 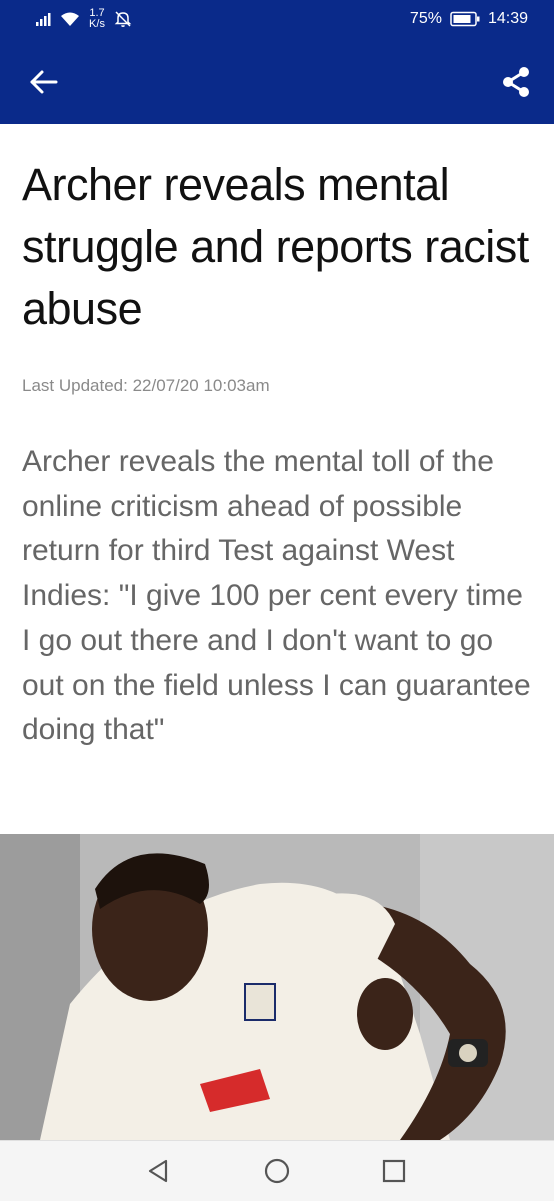 I want to click on network-speed: 1.7 K/s, so click(x=97, y=19).